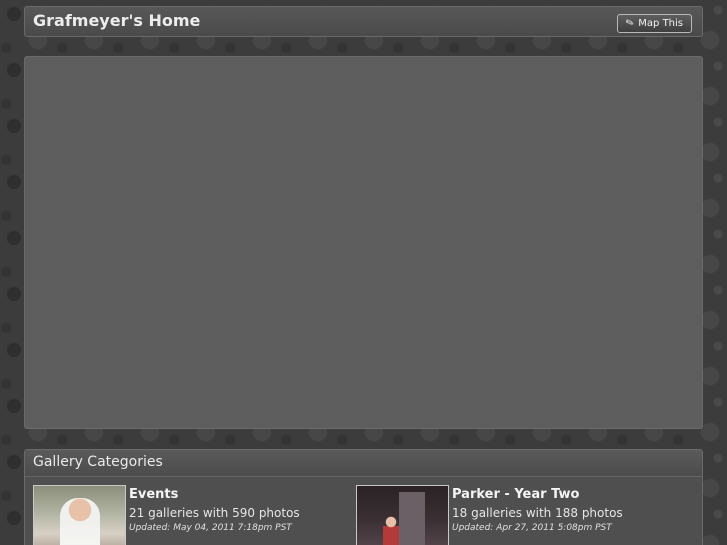  What do you see at coordinates (363, 21) in the screenshot?
I see `header-bar: Grafmeyer's Home ✎ Map This` at bounding box center [363, 21].